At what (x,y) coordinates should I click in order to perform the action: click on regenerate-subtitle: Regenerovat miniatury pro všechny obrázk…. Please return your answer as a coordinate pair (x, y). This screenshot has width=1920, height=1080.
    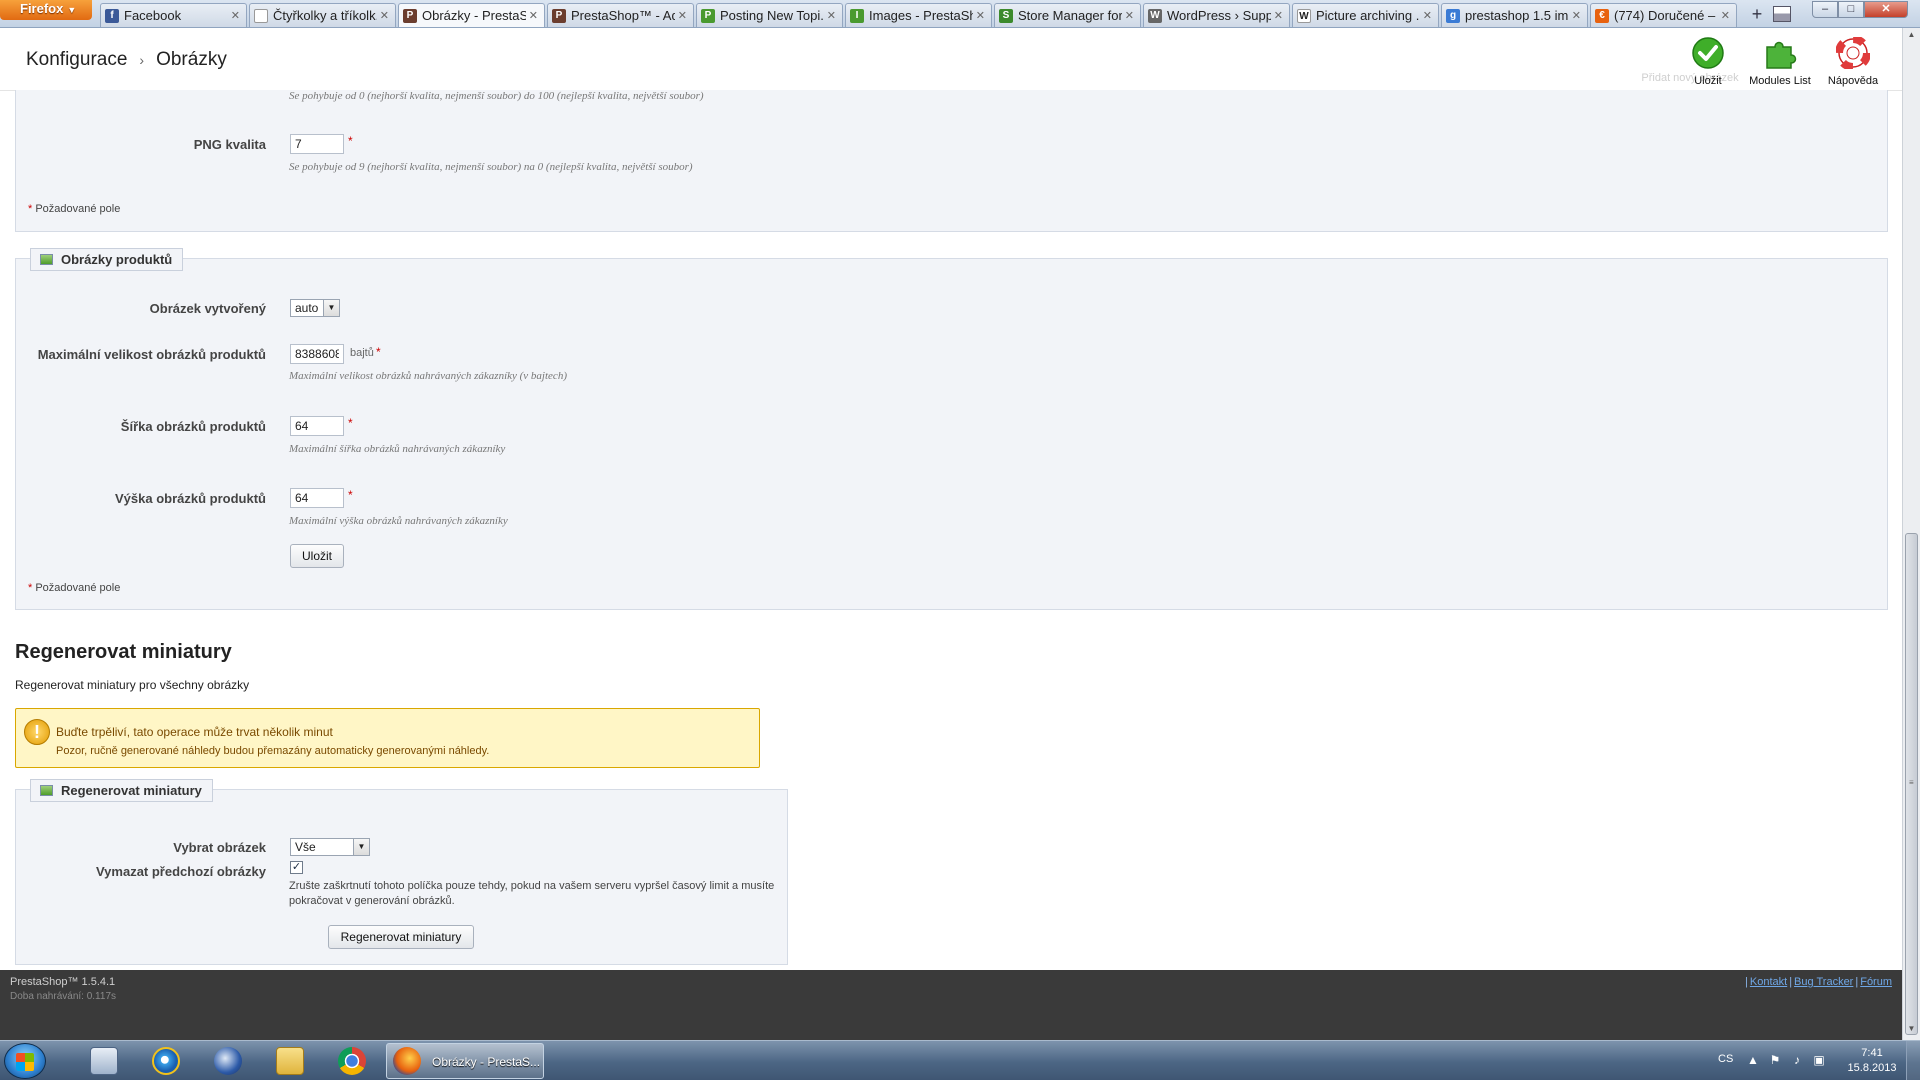
    Looking at the image, I should click on (132, 685).